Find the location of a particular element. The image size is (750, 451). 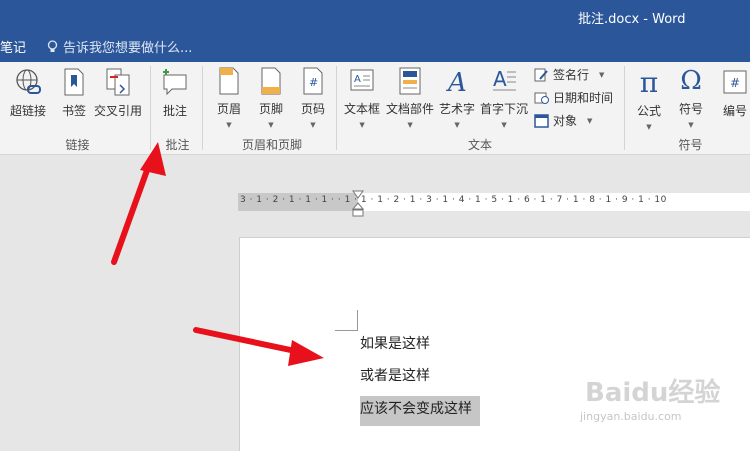

group-label-symbols: 符号 is located at coordinates (690, 145).